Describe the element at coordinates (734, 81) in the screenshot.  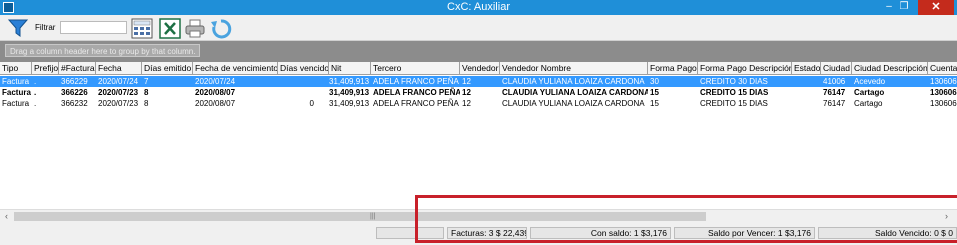
I see `cell-forma-pago-descripcion: CREDITO 30 DIAS` at that location.